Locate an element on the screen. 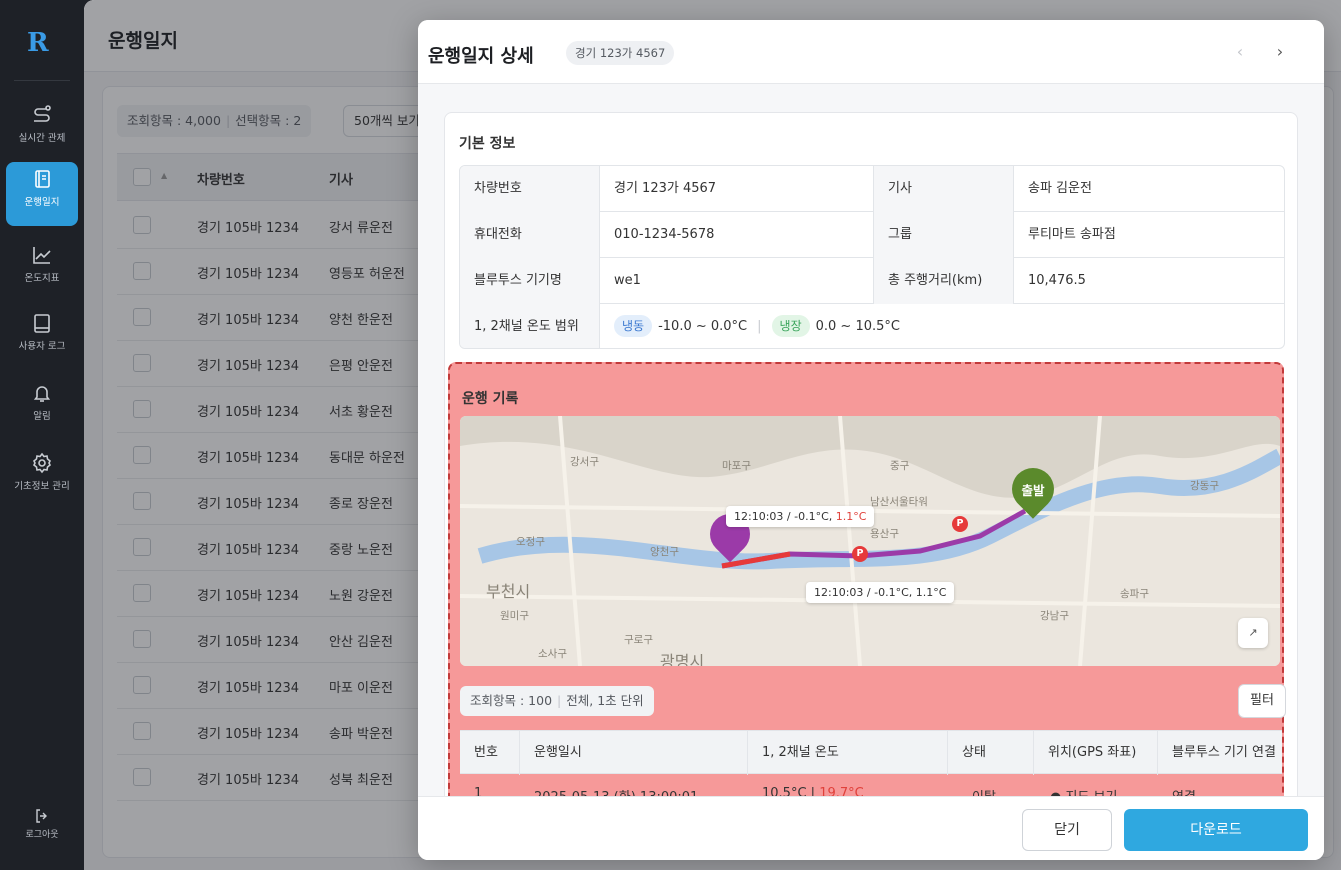  plate-value: 경기 123가 4567 is located at coordinates (737, 189).